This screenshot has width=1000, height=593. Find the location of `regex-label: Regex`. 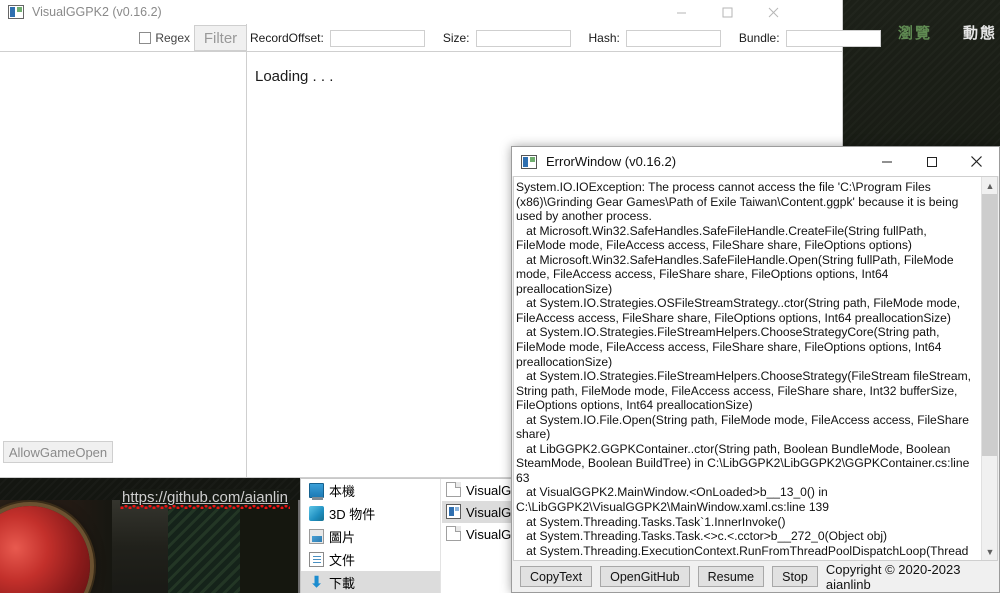

regex-label: Regex is located at coordinates (172, 38).